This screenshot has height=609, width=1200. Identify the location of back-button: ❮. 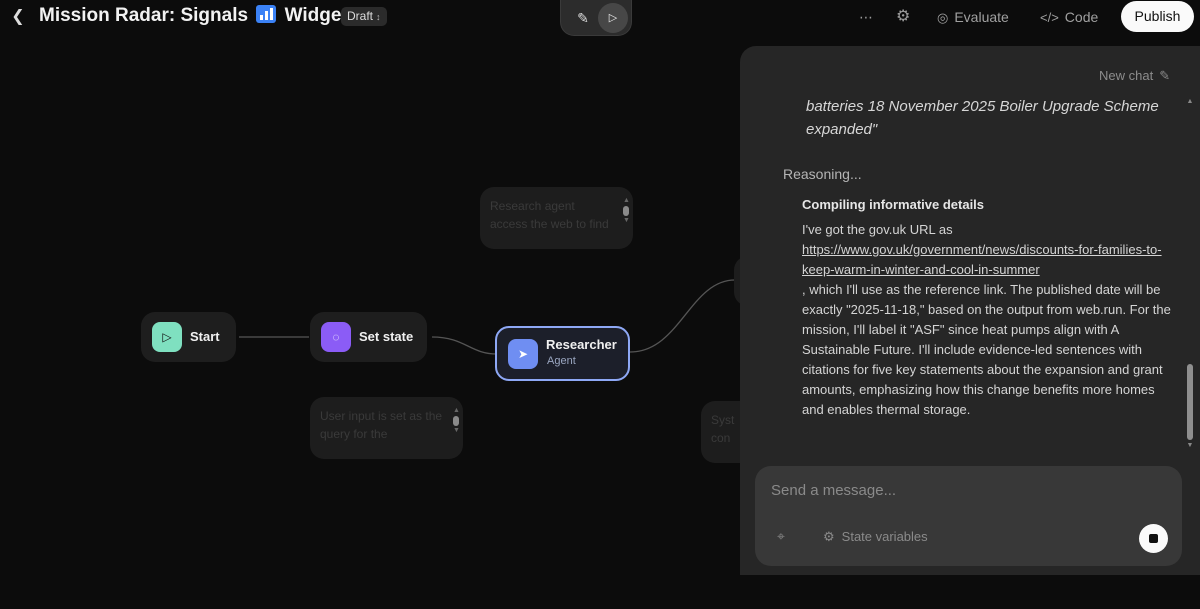
(18, 17).